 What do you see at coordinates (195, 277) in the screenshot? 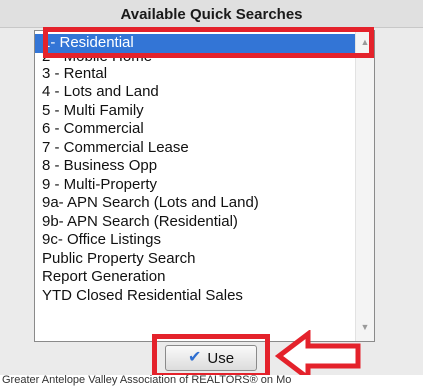
I see `list-item-report-generation: Report Generation` at bounding box center [195, 277].